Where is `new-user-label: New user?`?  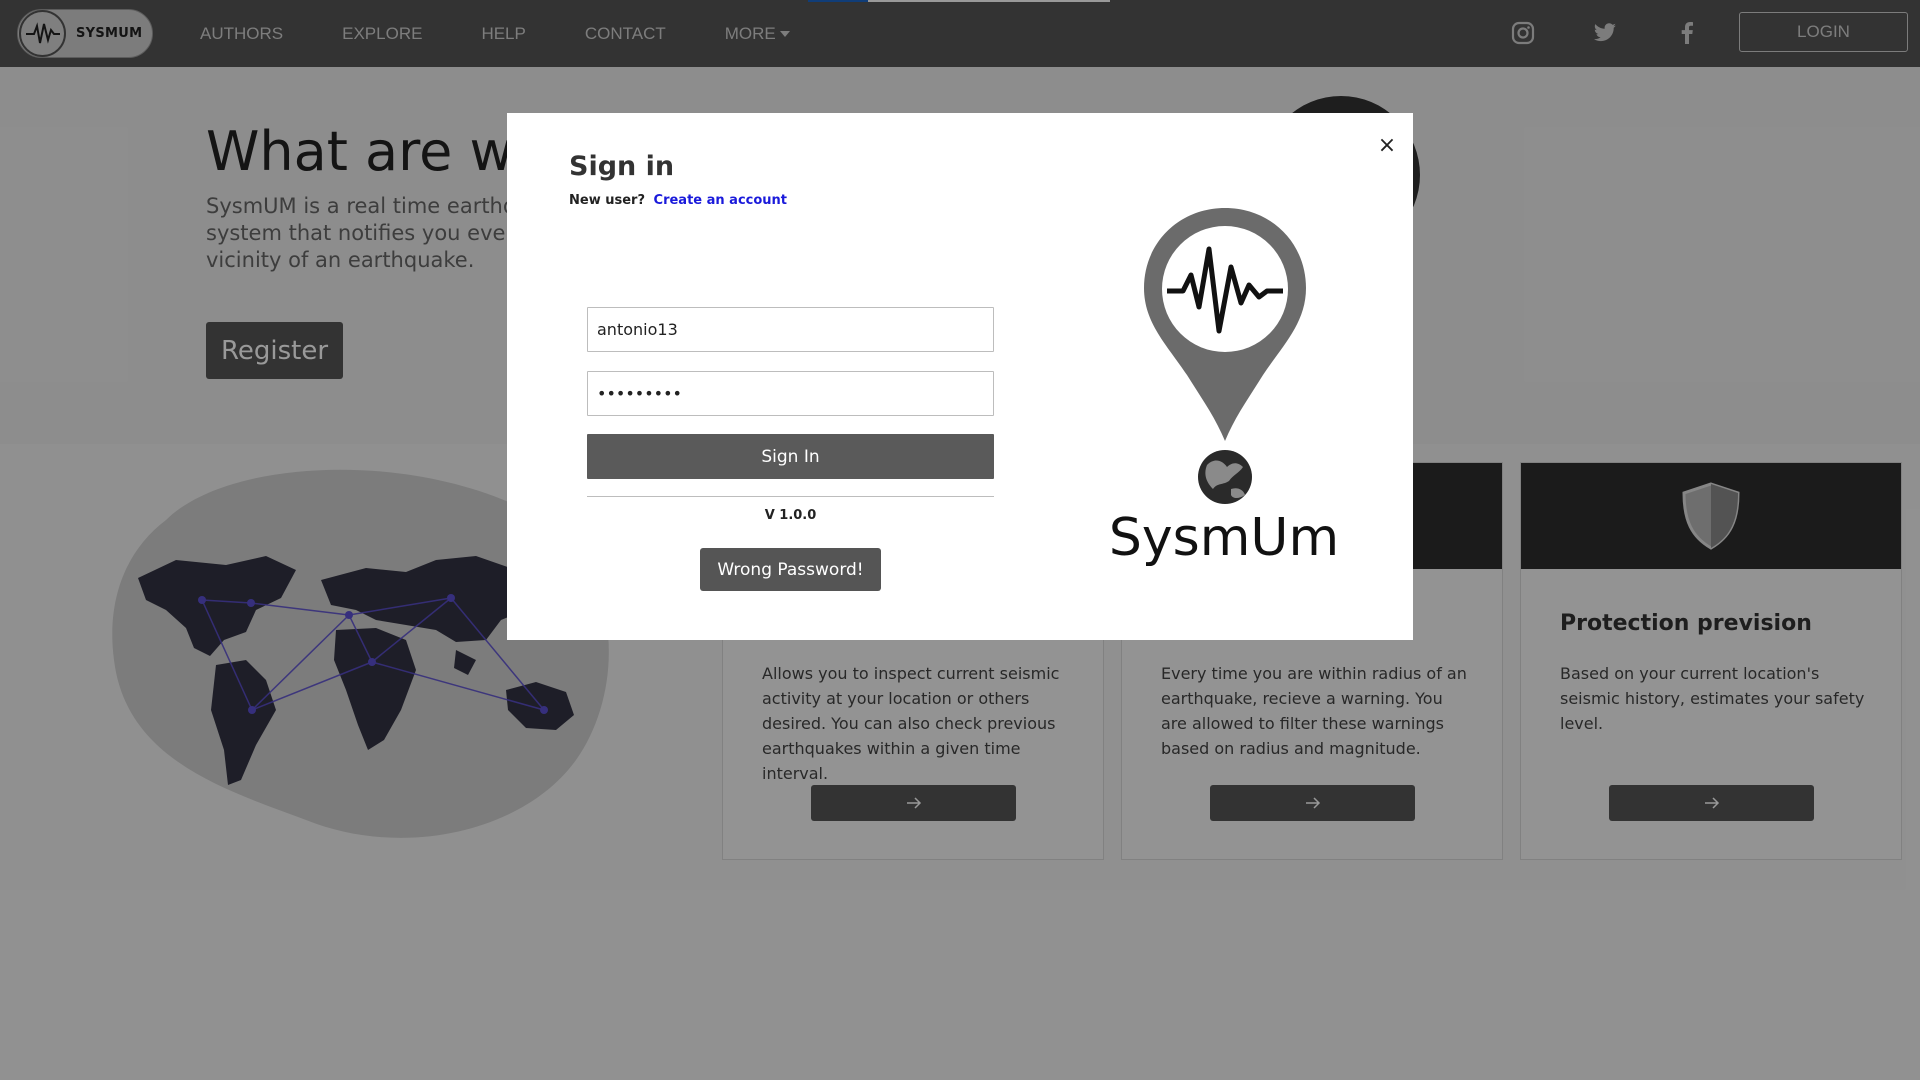
new-user-label: New user? is located at coordinates (607, 200).